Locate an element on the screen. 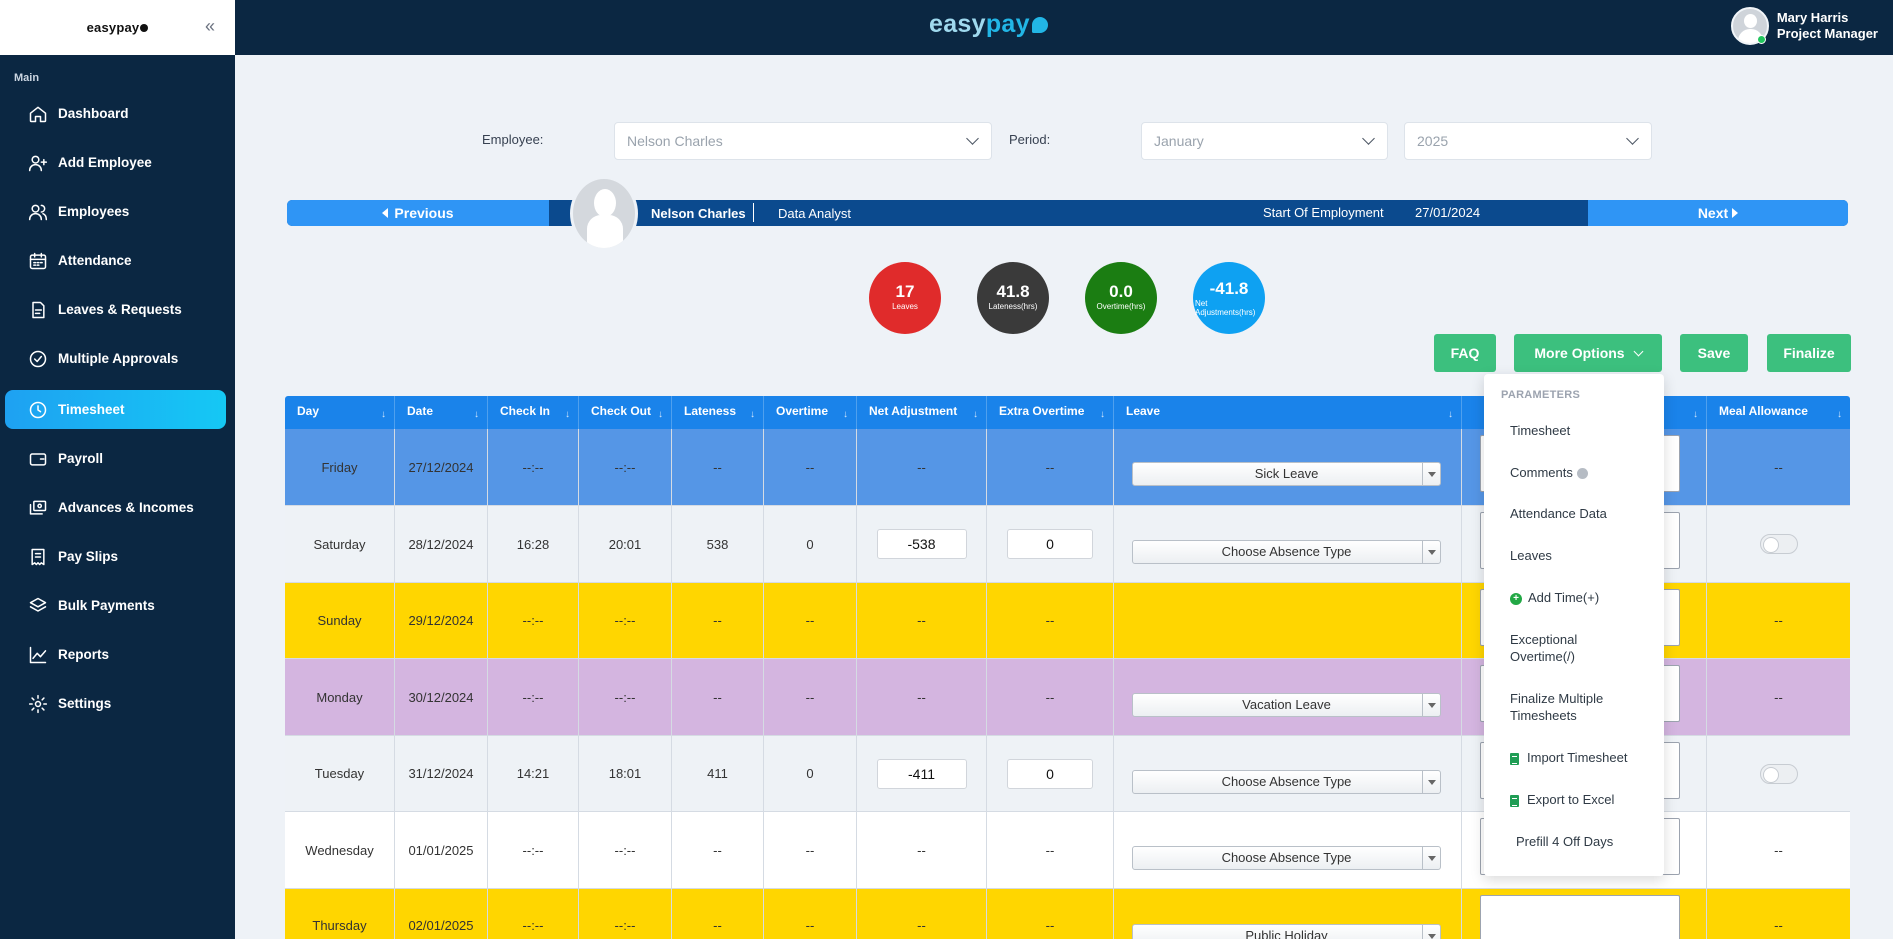  employee-label: Employee: is located at coordinates (513, 139).